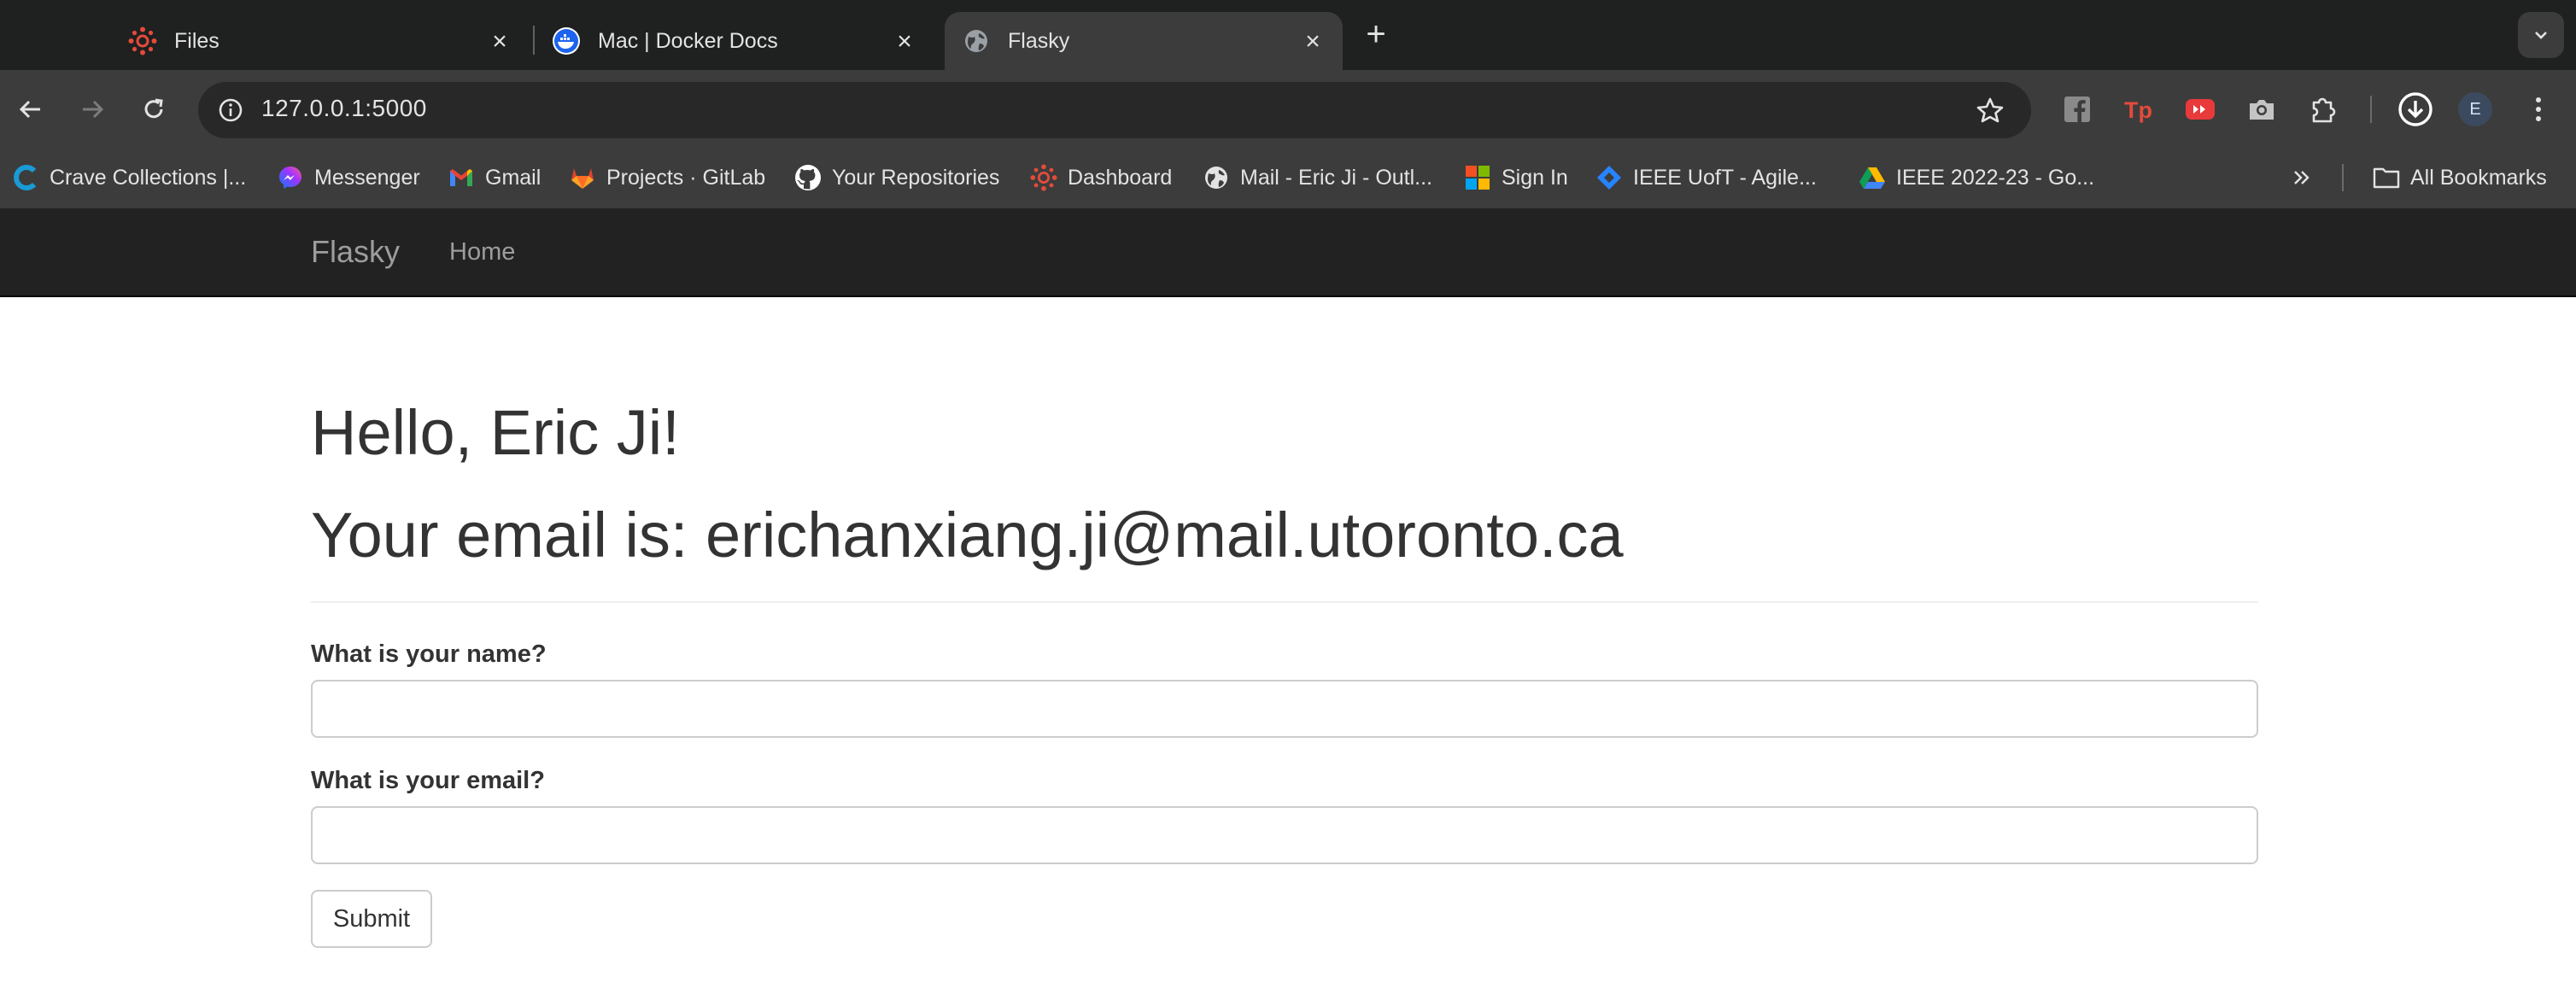  I want to click on messenger-icon, so click(290, 177).